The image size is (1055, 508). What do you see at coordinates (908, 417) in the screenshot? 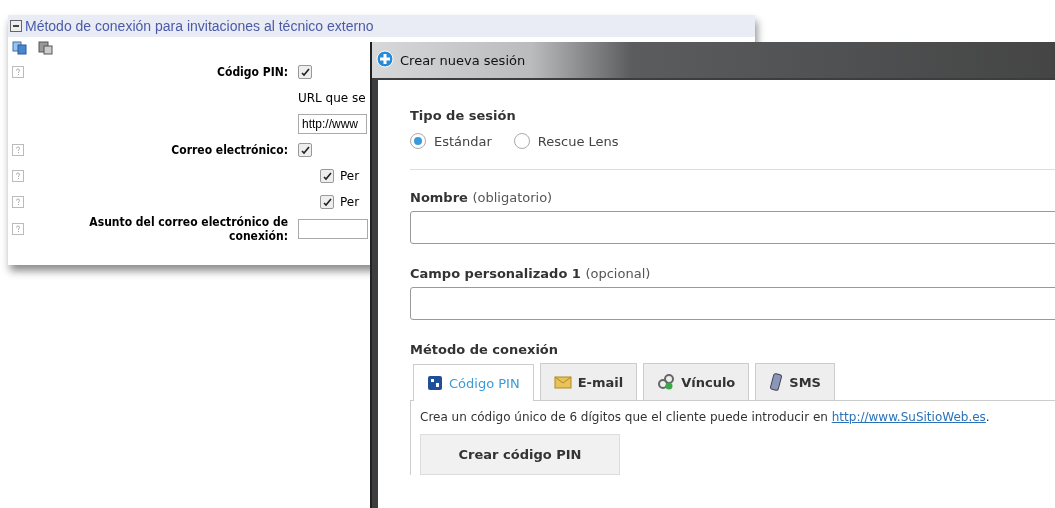
I see `link: http://www.SuSitioWeb.es` at bounding box center [908, 417].